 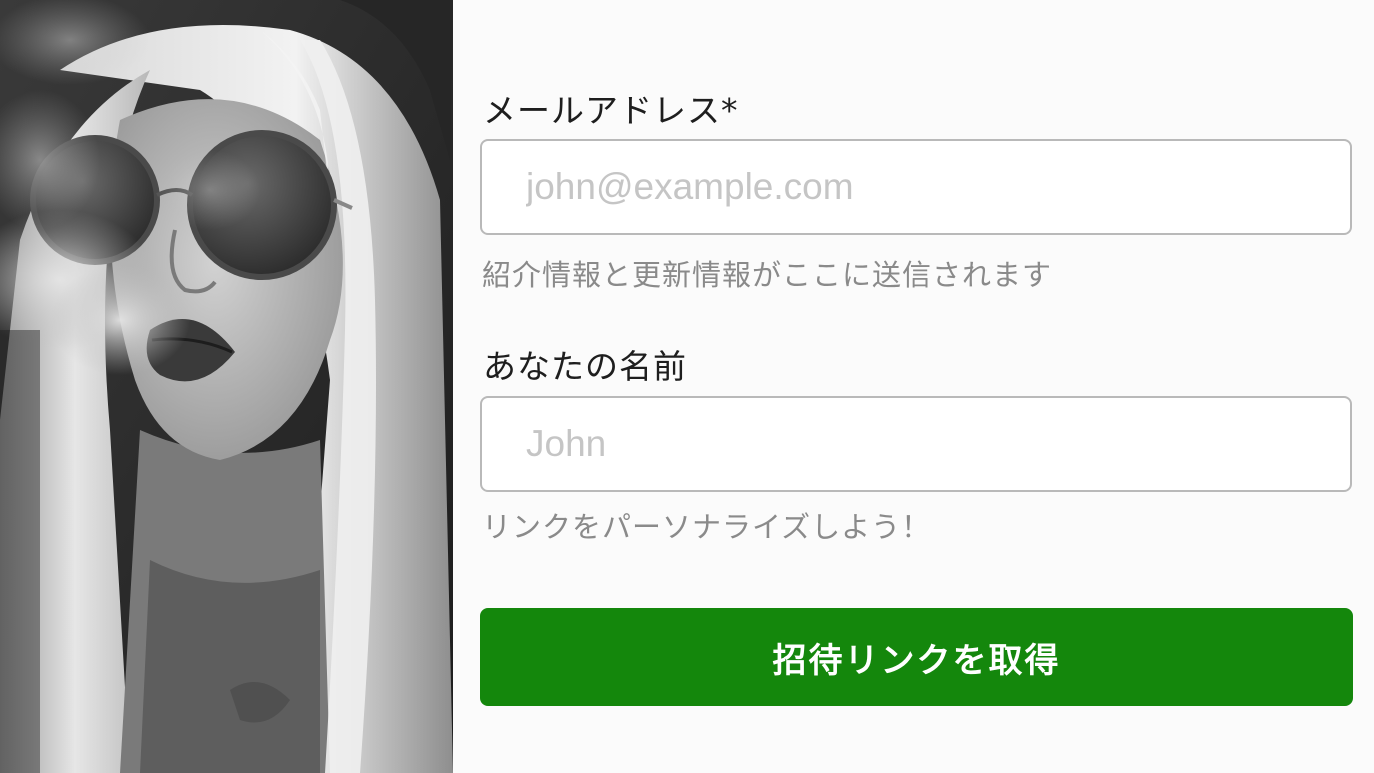 I want to click on email-hint: 紹介情報と更新情報がここに送信されます, so click(x=767, y=275).